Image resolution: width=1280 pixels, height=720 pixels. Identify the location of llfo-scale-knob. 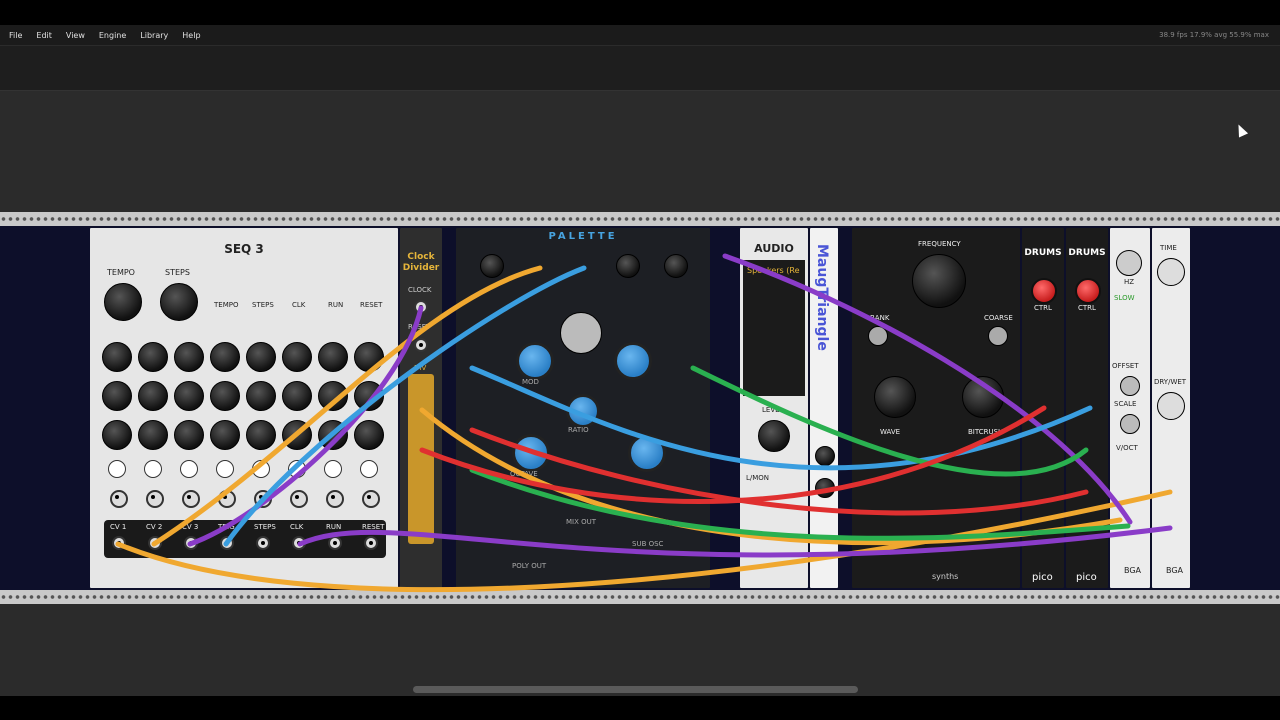
(1130, 424).